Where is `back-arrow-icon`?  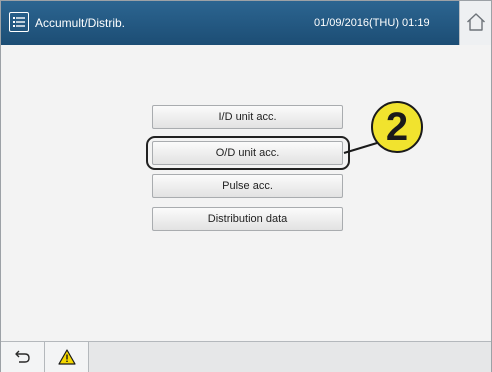
back-arrow-icon is located at coordinates (22, 356).